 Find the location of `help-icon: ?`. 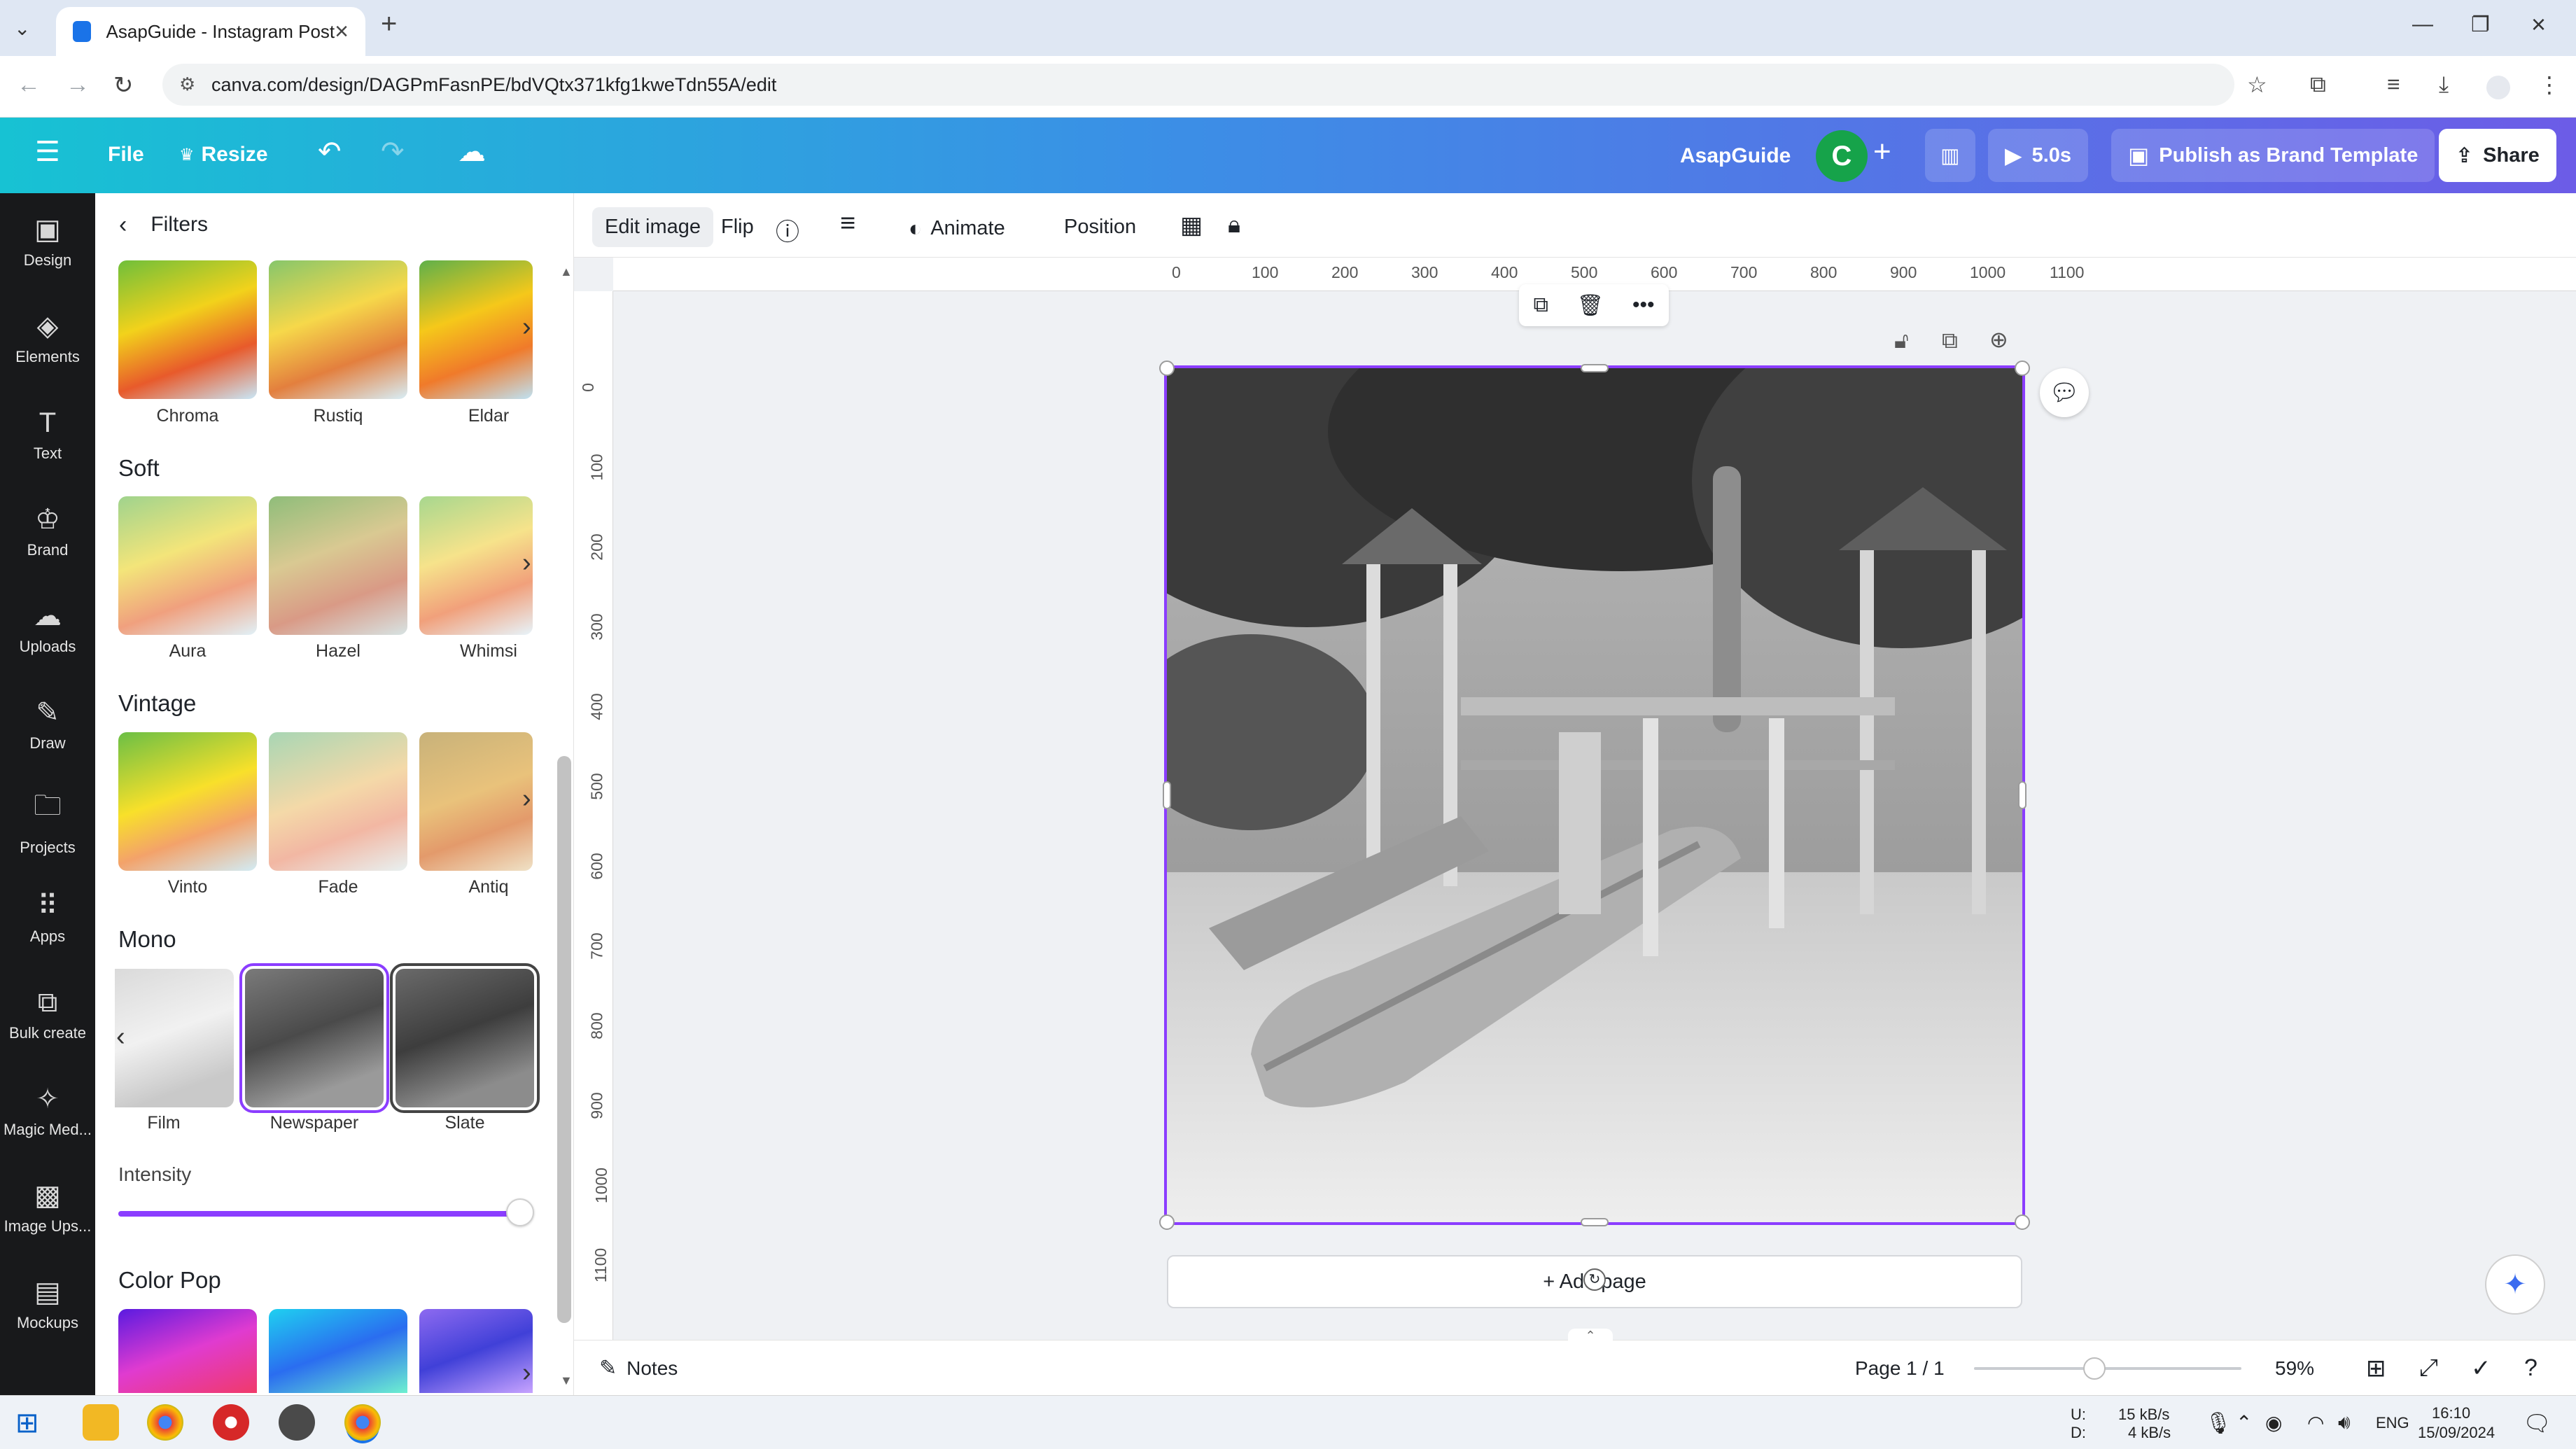

help-icon: ? is located at coordinates (2531, 1368).